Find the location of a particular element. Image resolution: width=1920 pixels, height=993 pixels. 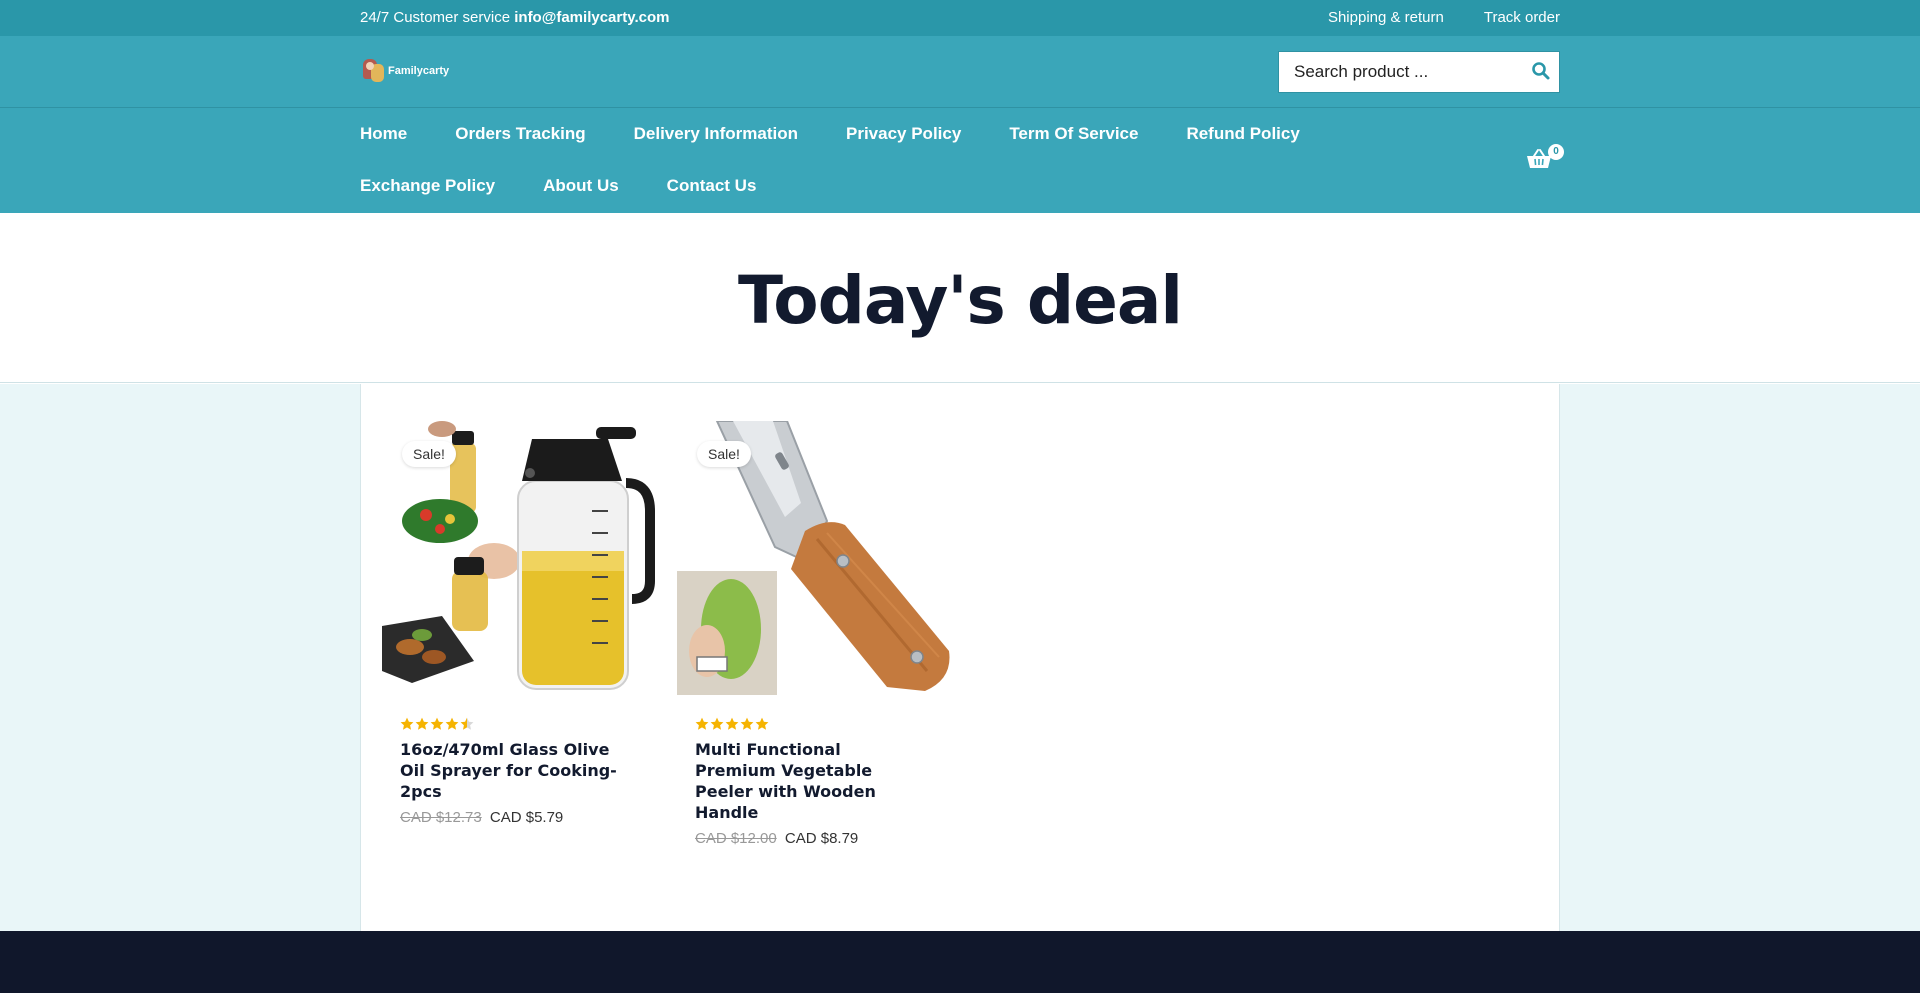

site-footer is located at coordinates (960, 962).